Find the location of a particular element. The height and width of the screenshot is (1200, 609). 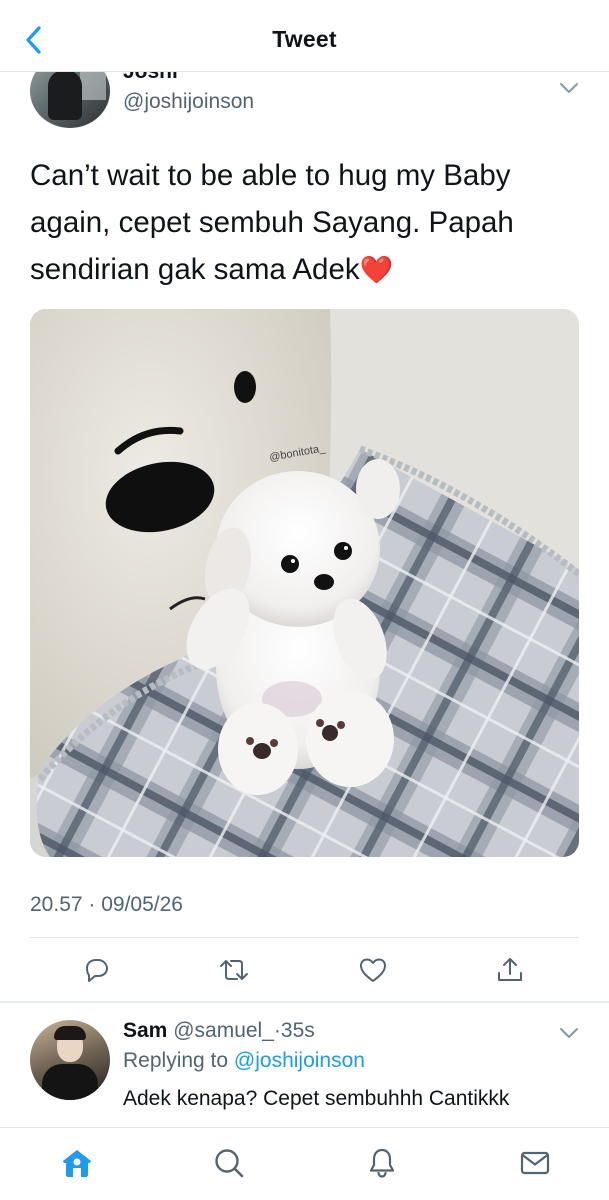

tab-home is located at coordinates (77, 1163).